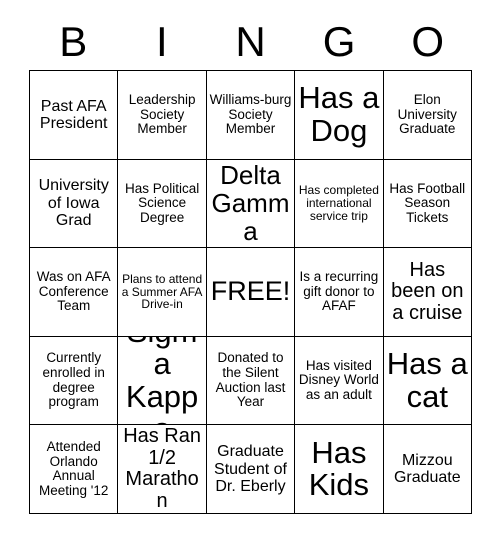 The width and height of the screenshot is (500, 544). I want to click on bingo-cell: Attended Orlando Annual Meeting '12, so click(74, 469).